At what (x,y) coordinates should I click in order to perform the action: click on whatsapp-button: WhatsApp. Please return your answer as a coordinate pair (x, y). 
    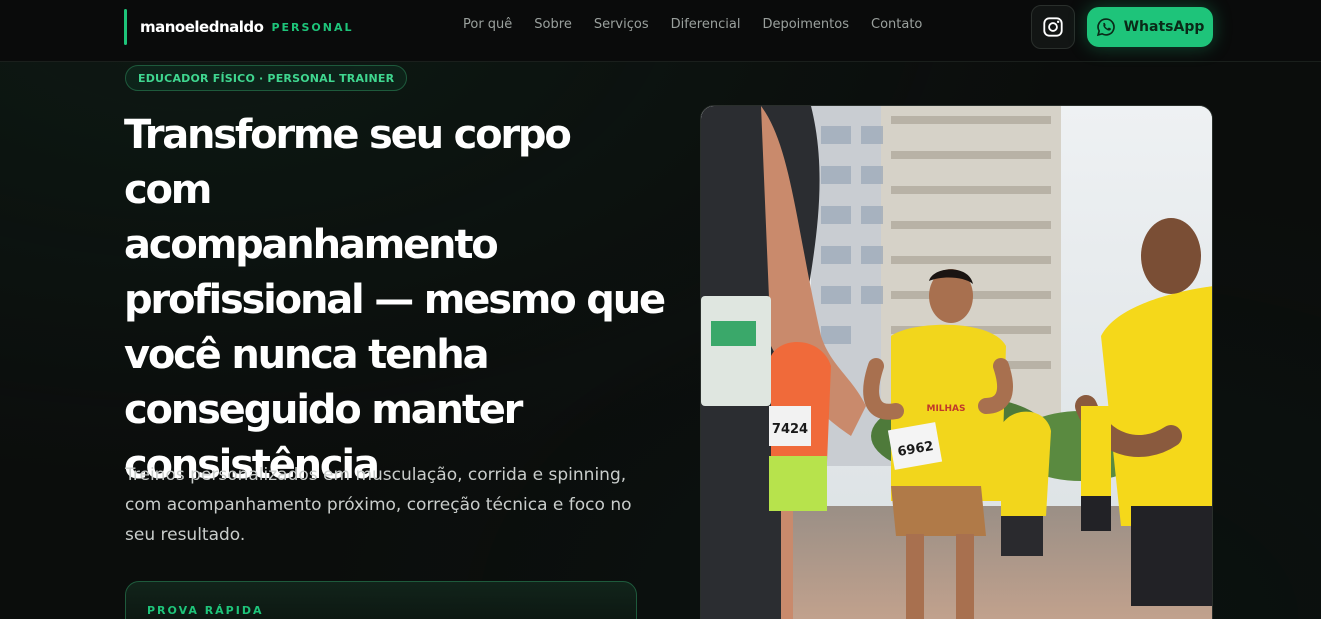
    Looking at the image, I should click on (1150, 27).